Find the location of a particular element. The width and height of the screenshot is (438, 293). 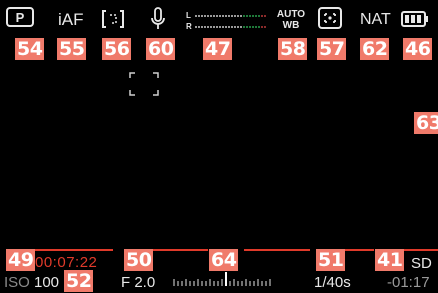

callout-41: 41 is located at coordinates (390, 260).